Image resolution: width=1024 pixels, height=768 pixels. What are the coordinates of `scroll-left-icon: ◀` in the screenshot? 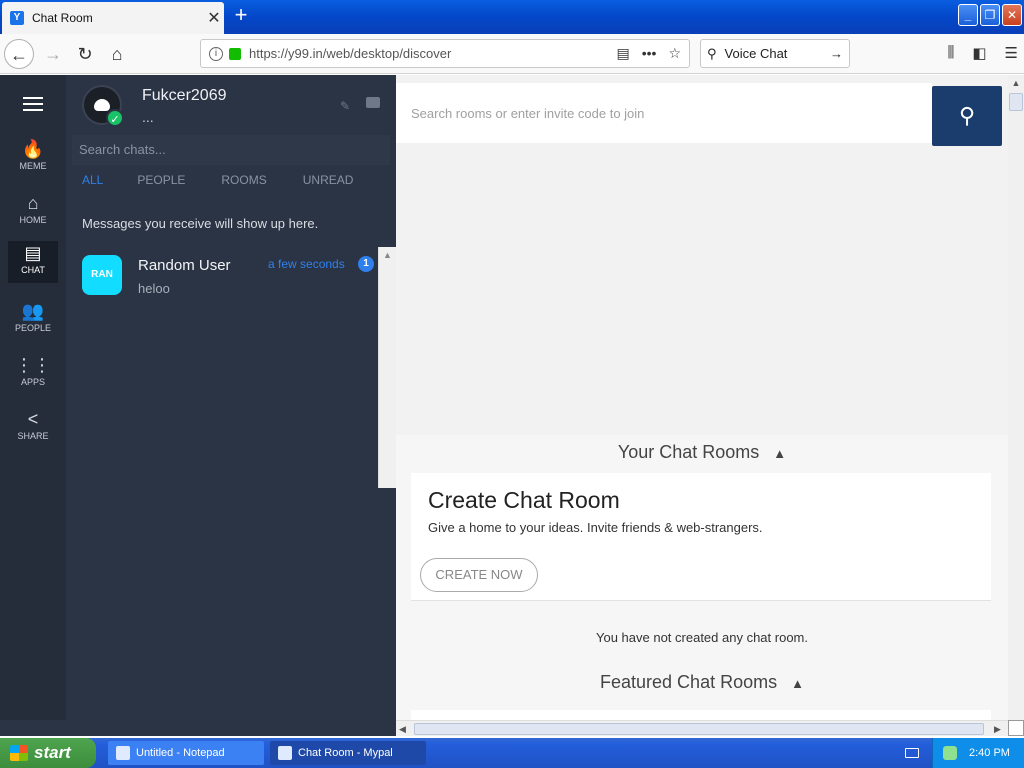 It's located at (402, 729).